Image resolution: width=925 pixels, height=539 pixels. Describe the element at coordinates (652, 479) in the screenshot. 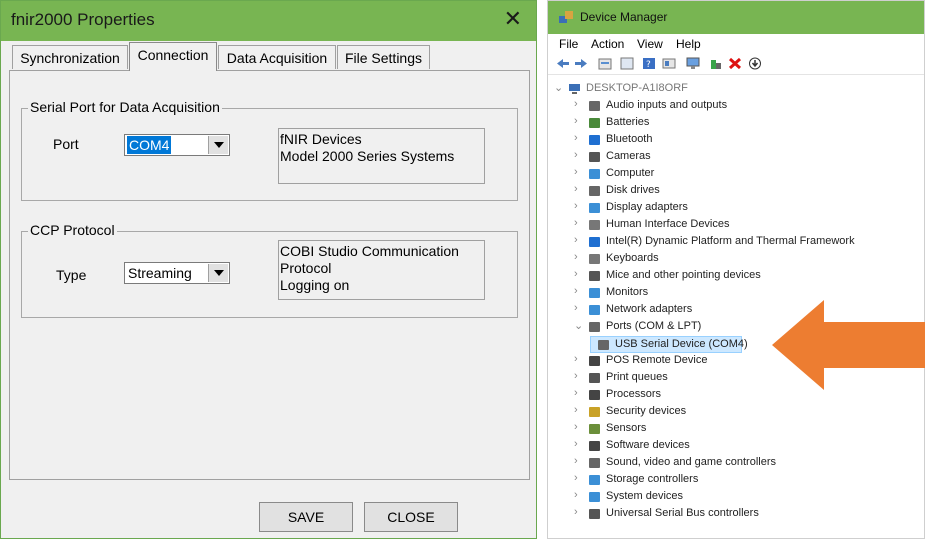

I see `tree-item-label: Storage controllers` at that location.